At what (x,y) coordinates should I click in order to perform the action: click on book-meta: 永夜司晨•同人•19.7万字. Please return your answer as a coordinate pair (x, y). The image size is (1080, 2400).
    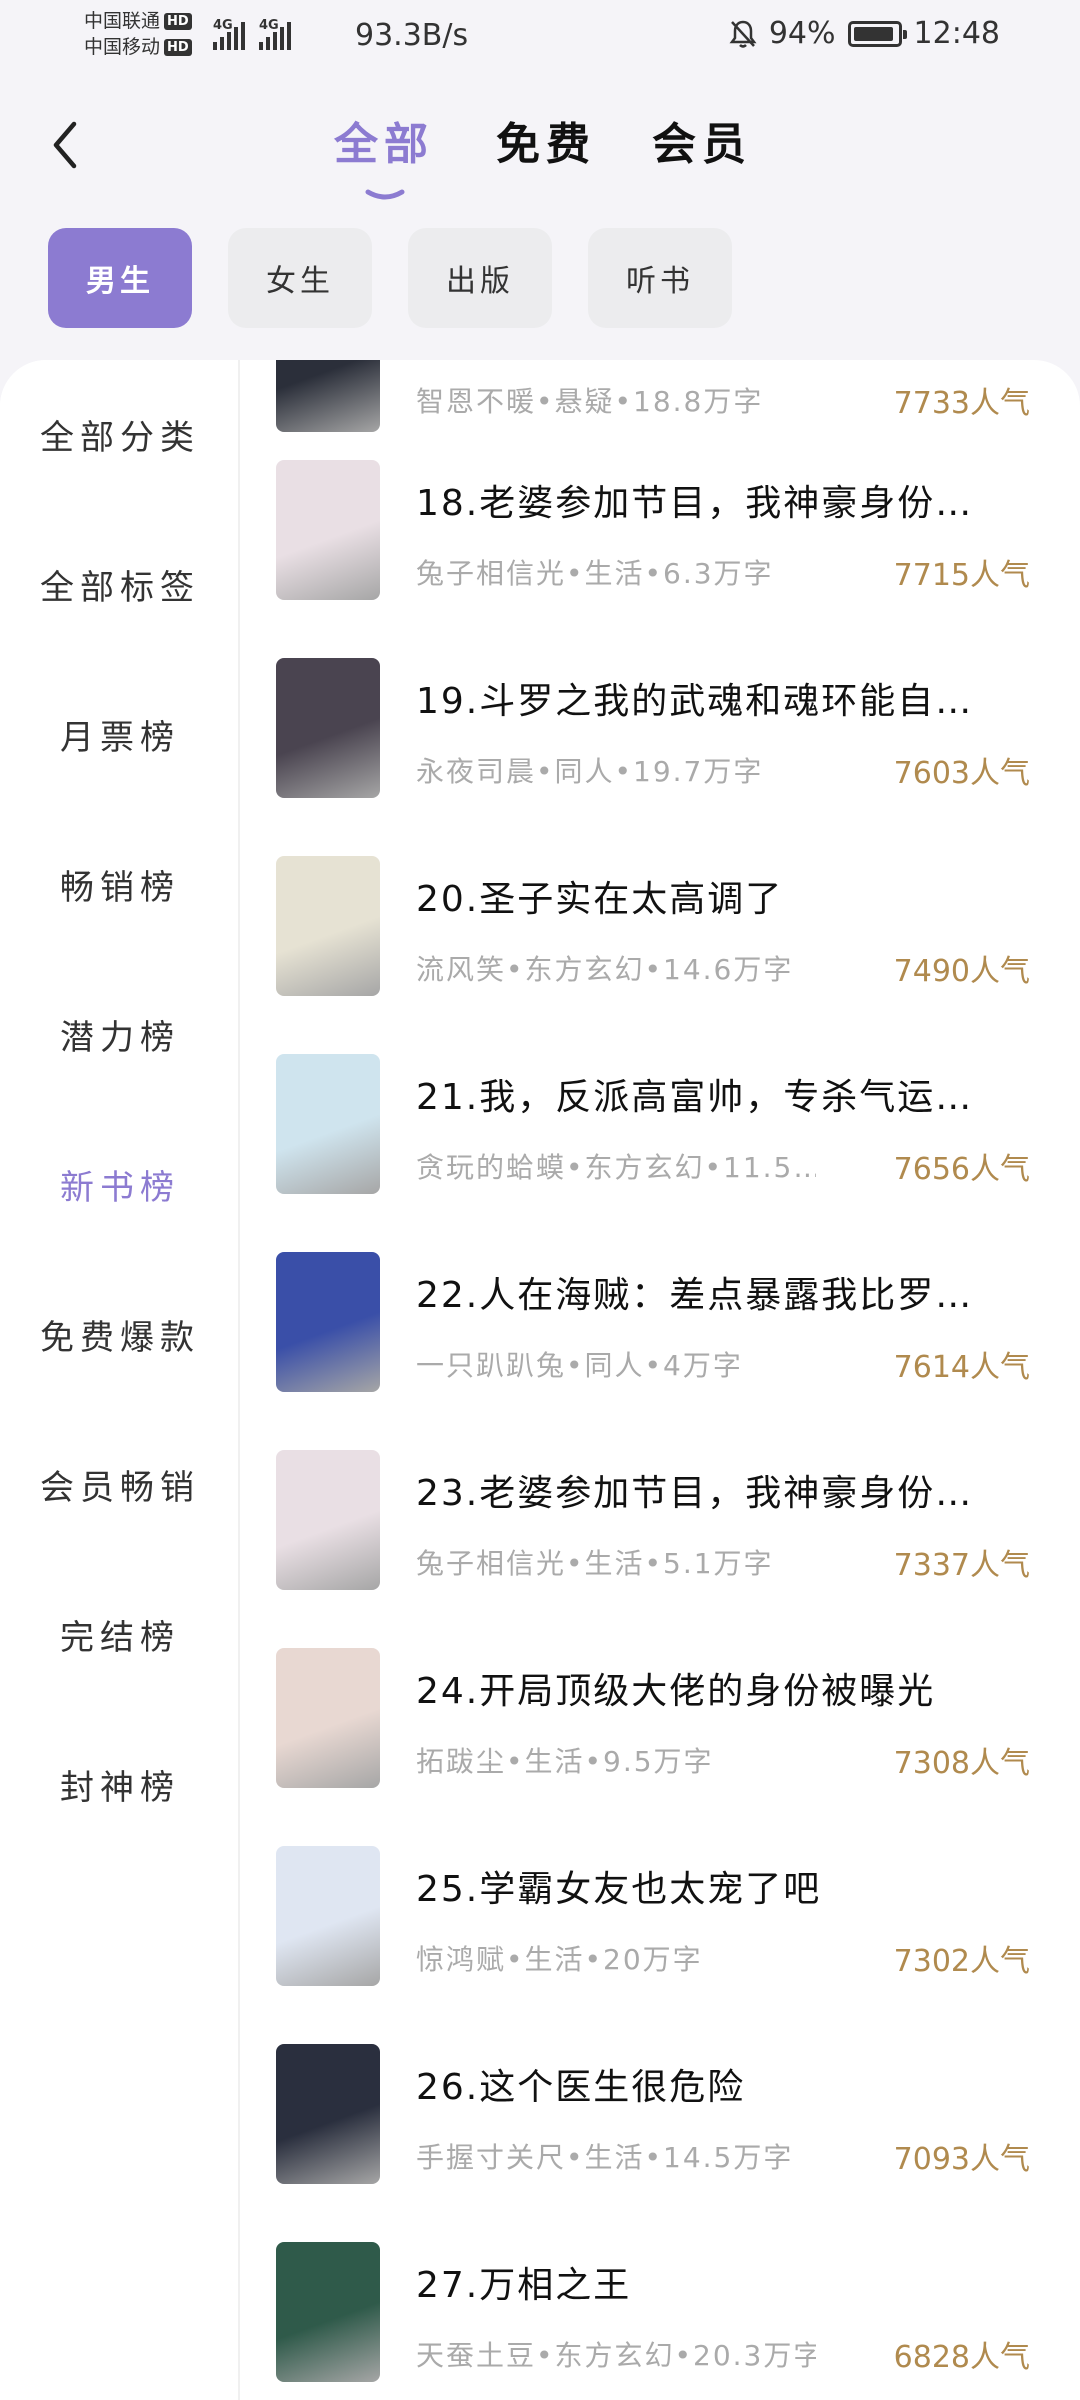
    Looking at the image, I should click on (590, 771).